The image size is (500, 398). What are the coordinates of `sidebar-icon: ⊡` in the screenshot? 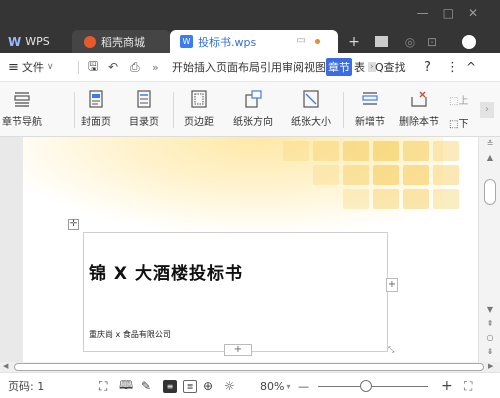 It's located at (432, 41).